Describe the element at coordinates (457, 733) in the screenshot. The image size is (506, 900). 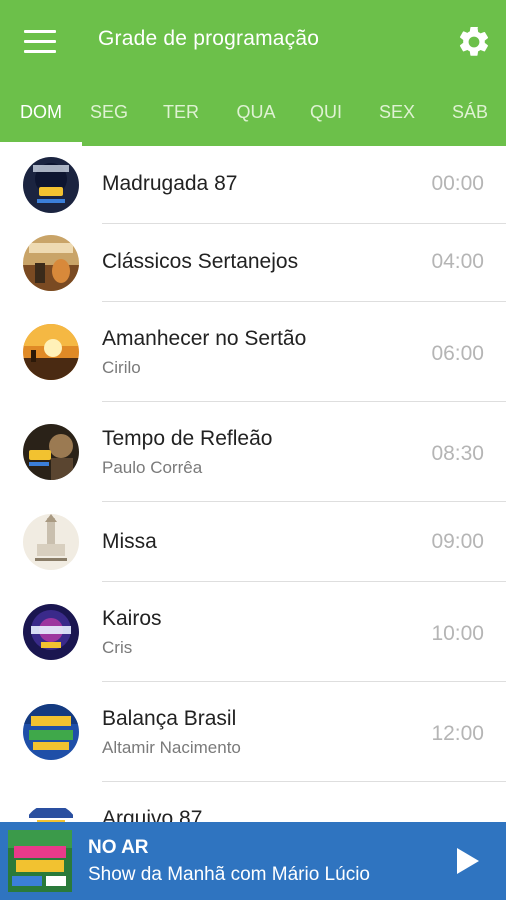
I see `show-time: 12:00` at that location.